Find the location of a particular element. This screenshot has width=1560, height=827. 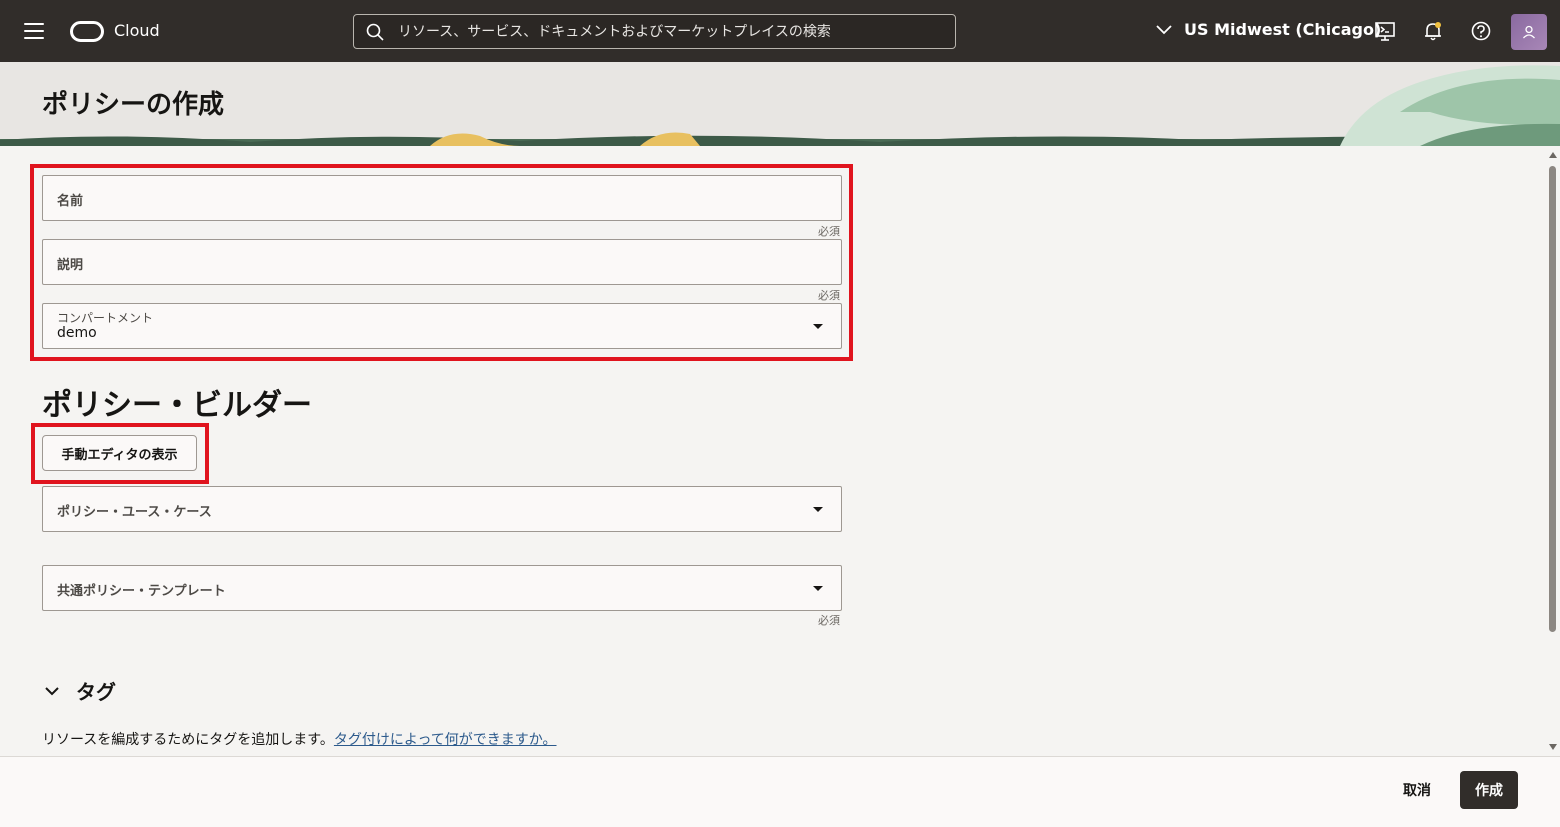

show-manual-editor-button: 手動エディタの表示 is located at coordinates (119, 453).